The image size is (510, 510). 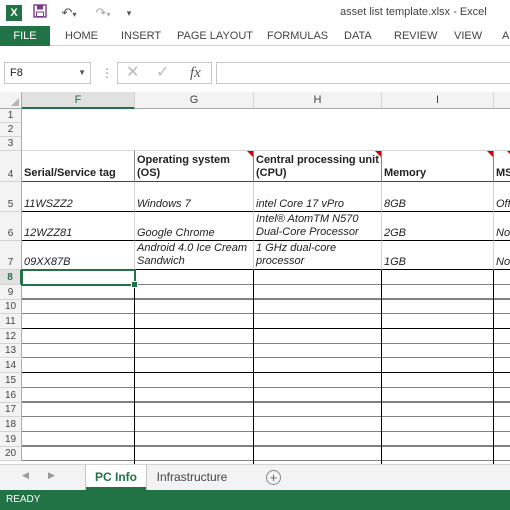 I want to click on redo-icon: ↷▾, so click(x=103, y=13).